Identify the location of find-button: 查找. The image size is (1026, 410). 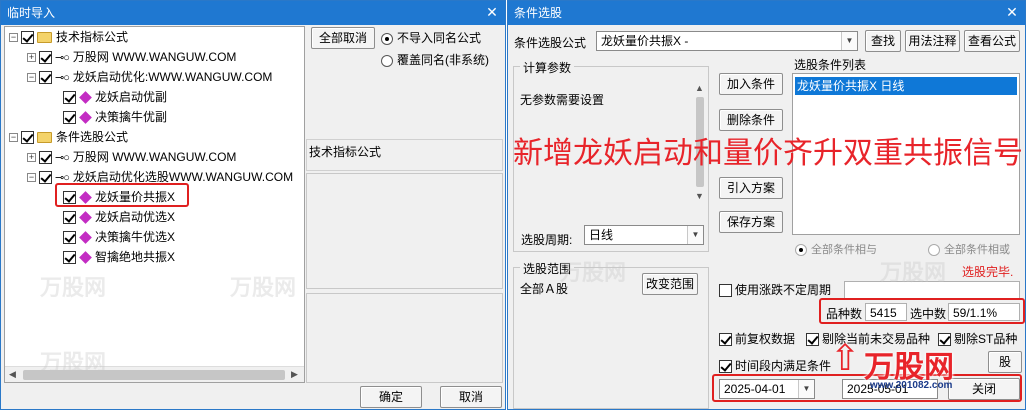
(883, 41).